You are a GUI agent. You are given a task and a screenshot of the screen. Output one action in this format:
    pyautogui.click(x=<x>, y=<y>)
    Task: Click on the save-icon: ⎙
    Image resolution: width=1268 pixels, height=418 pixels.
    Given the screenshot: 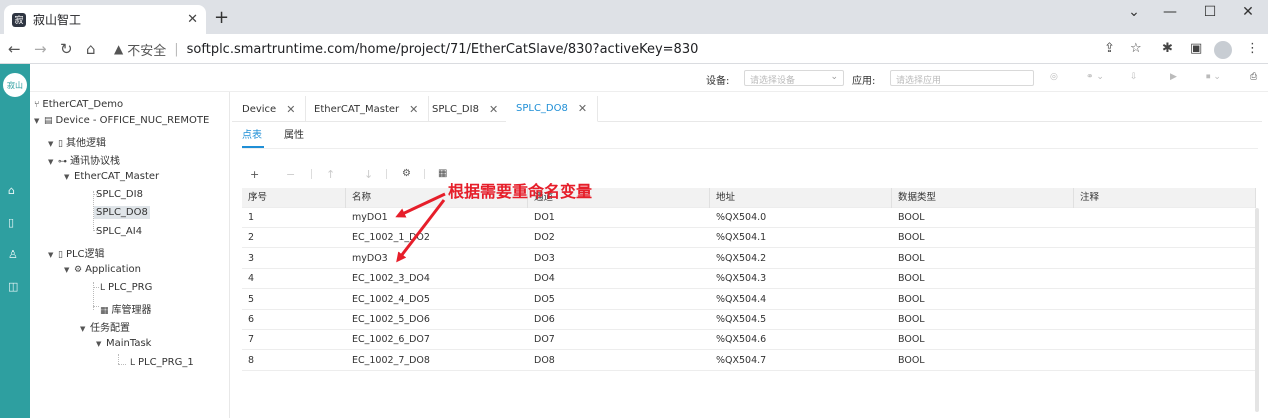 What is the action you would take?
    pyautogui.click(x=1253, y=77)
    